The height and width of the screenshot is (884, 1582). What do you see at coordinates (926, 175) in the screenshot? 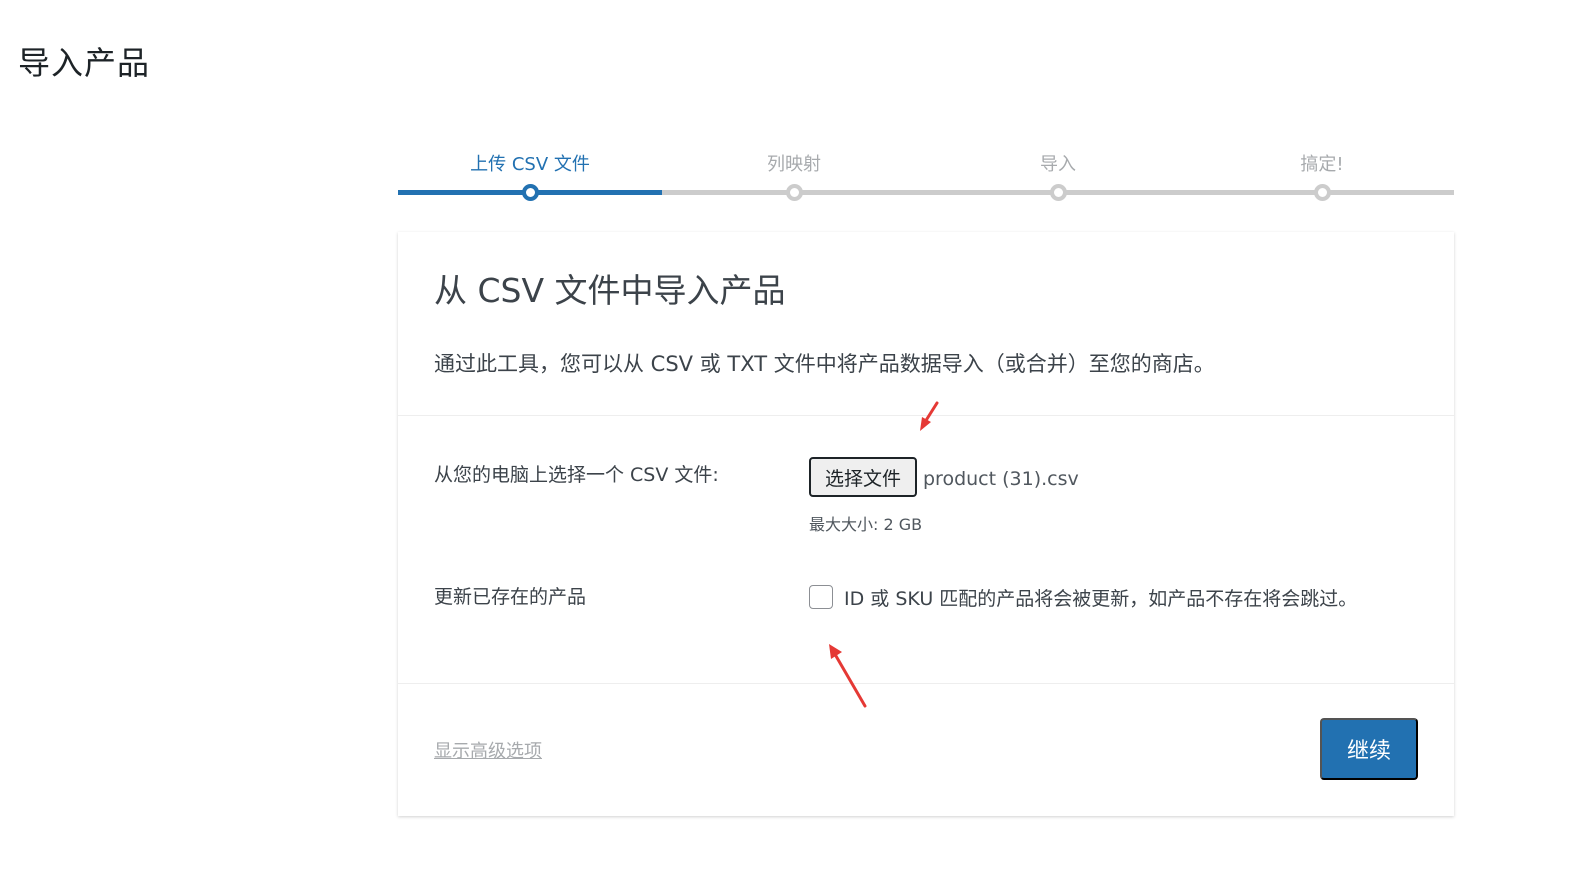
I see `import-steps: 上传 CSV 文件 列映射 导入 搞定!` at bounding box center [926, 175].